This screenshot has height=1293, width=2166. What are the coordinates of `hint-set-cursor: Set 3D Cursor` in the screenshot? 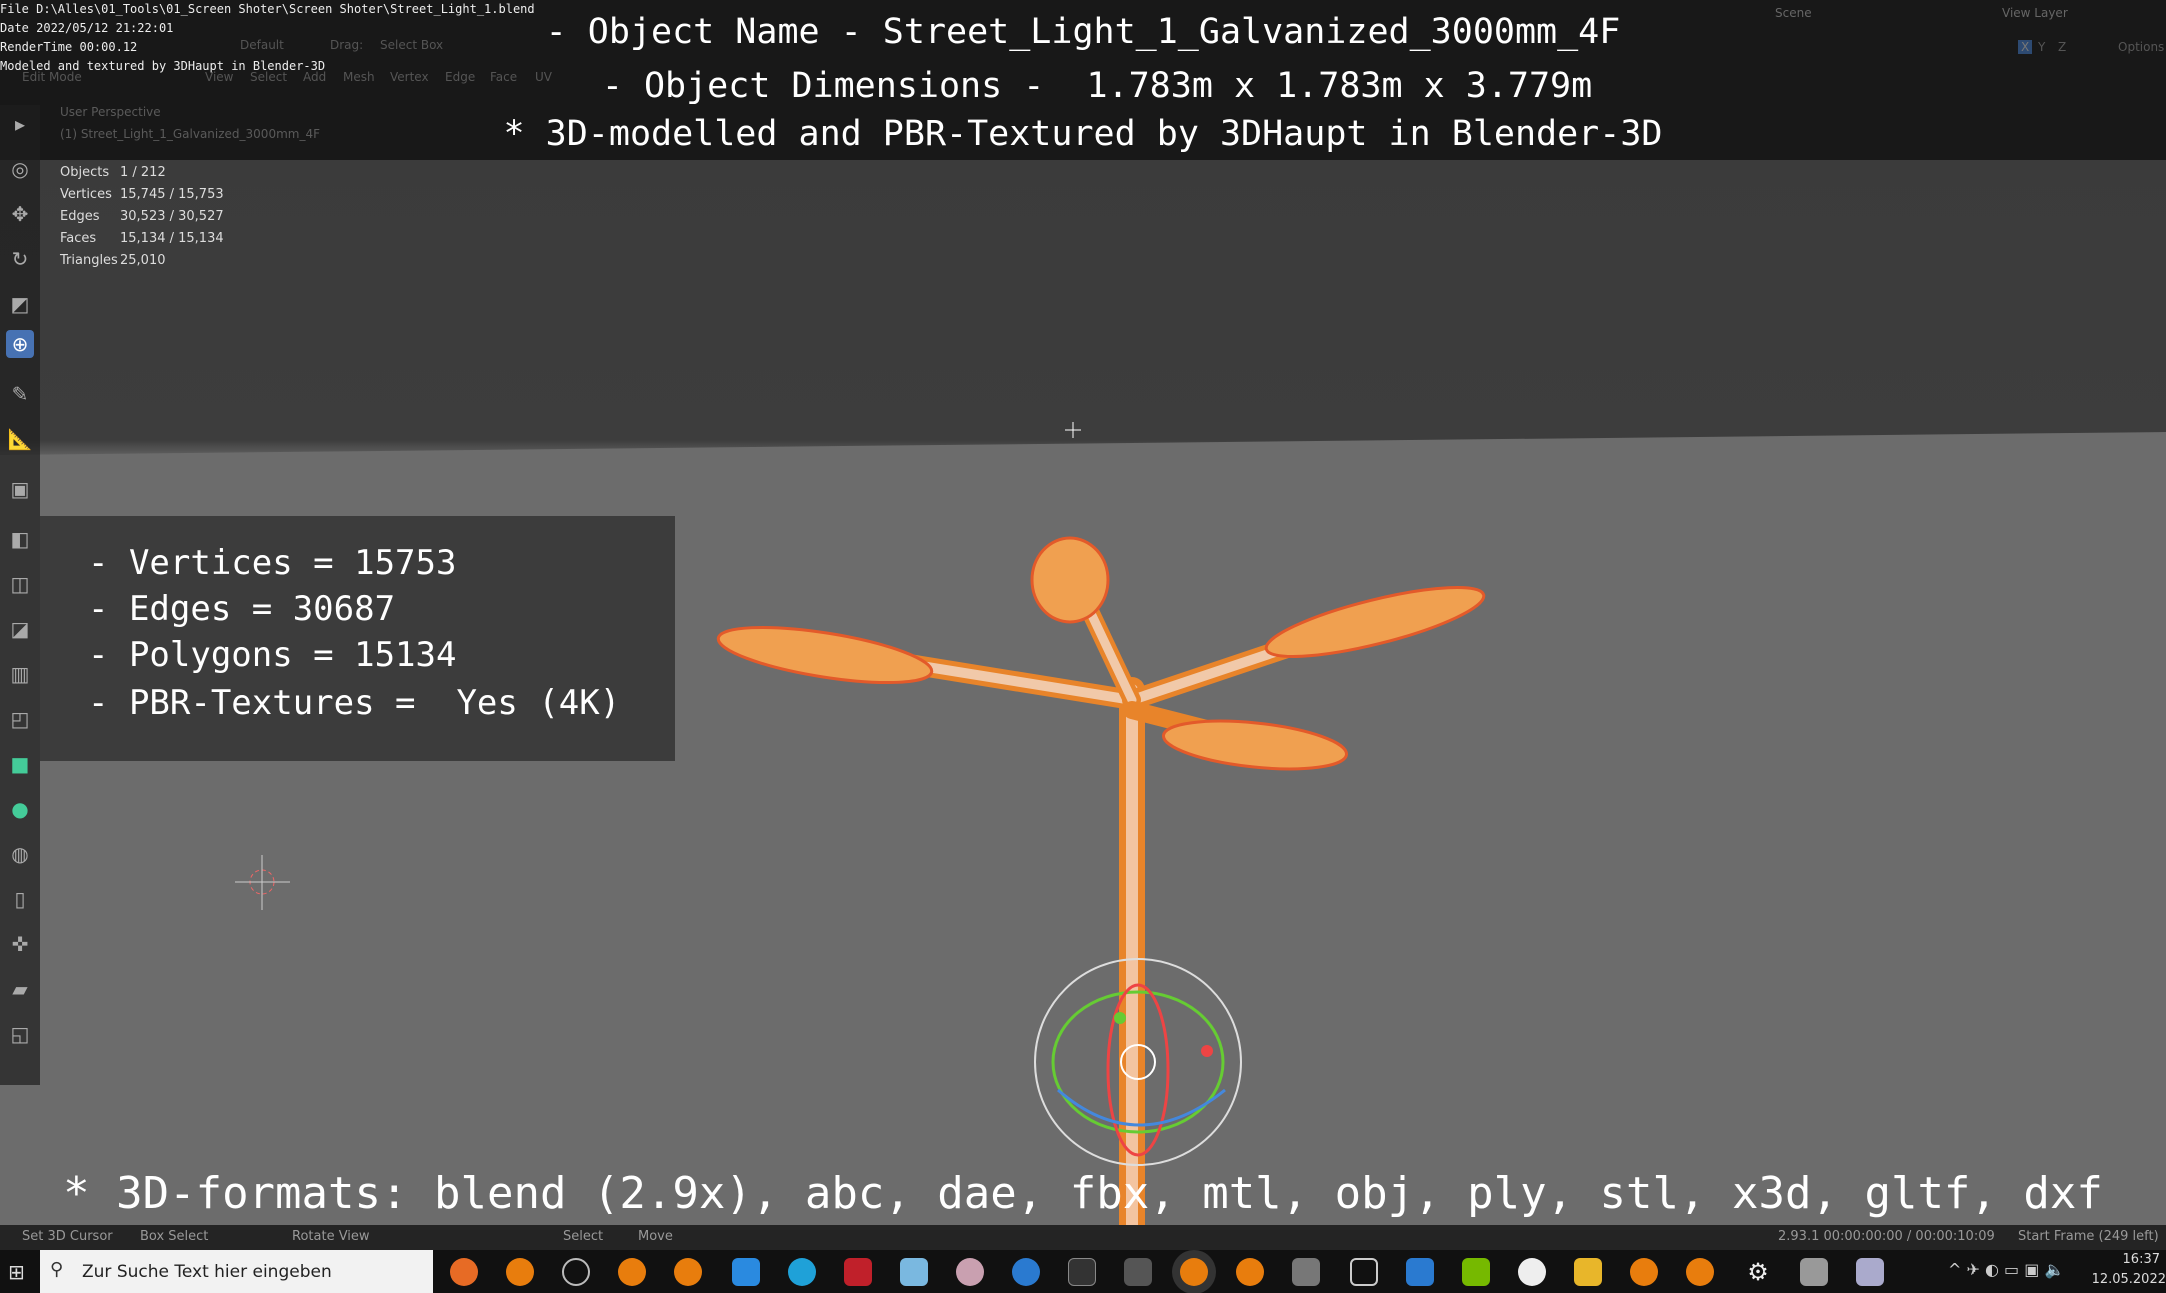 It's located at (67, 1236).